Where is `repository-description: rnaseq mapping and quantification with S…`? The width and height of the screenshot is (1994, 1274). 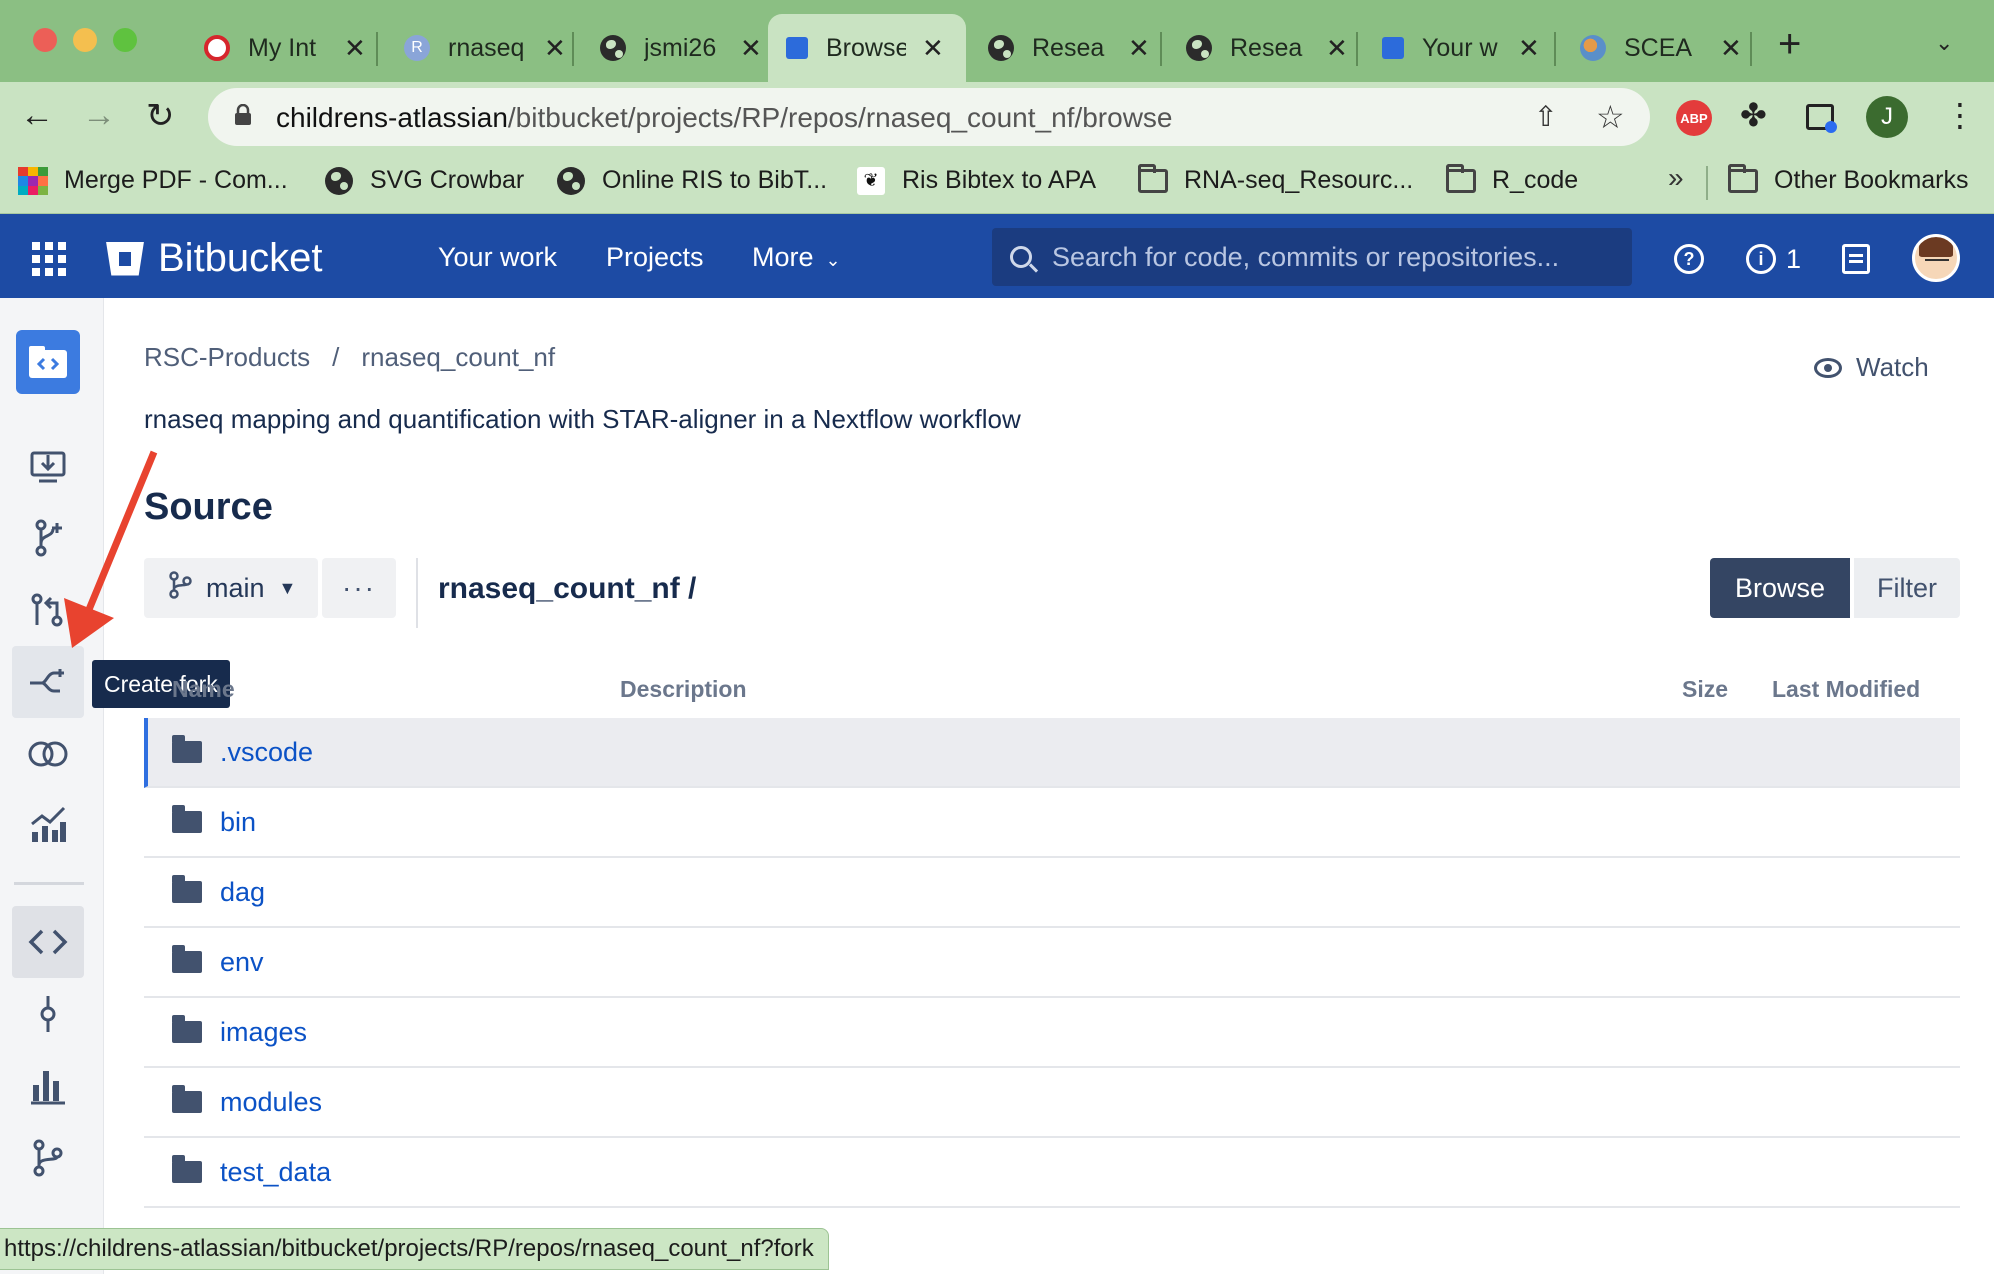 repository-description: rnaseq mapping and quantification with S… is located at coordinates (582, 419).